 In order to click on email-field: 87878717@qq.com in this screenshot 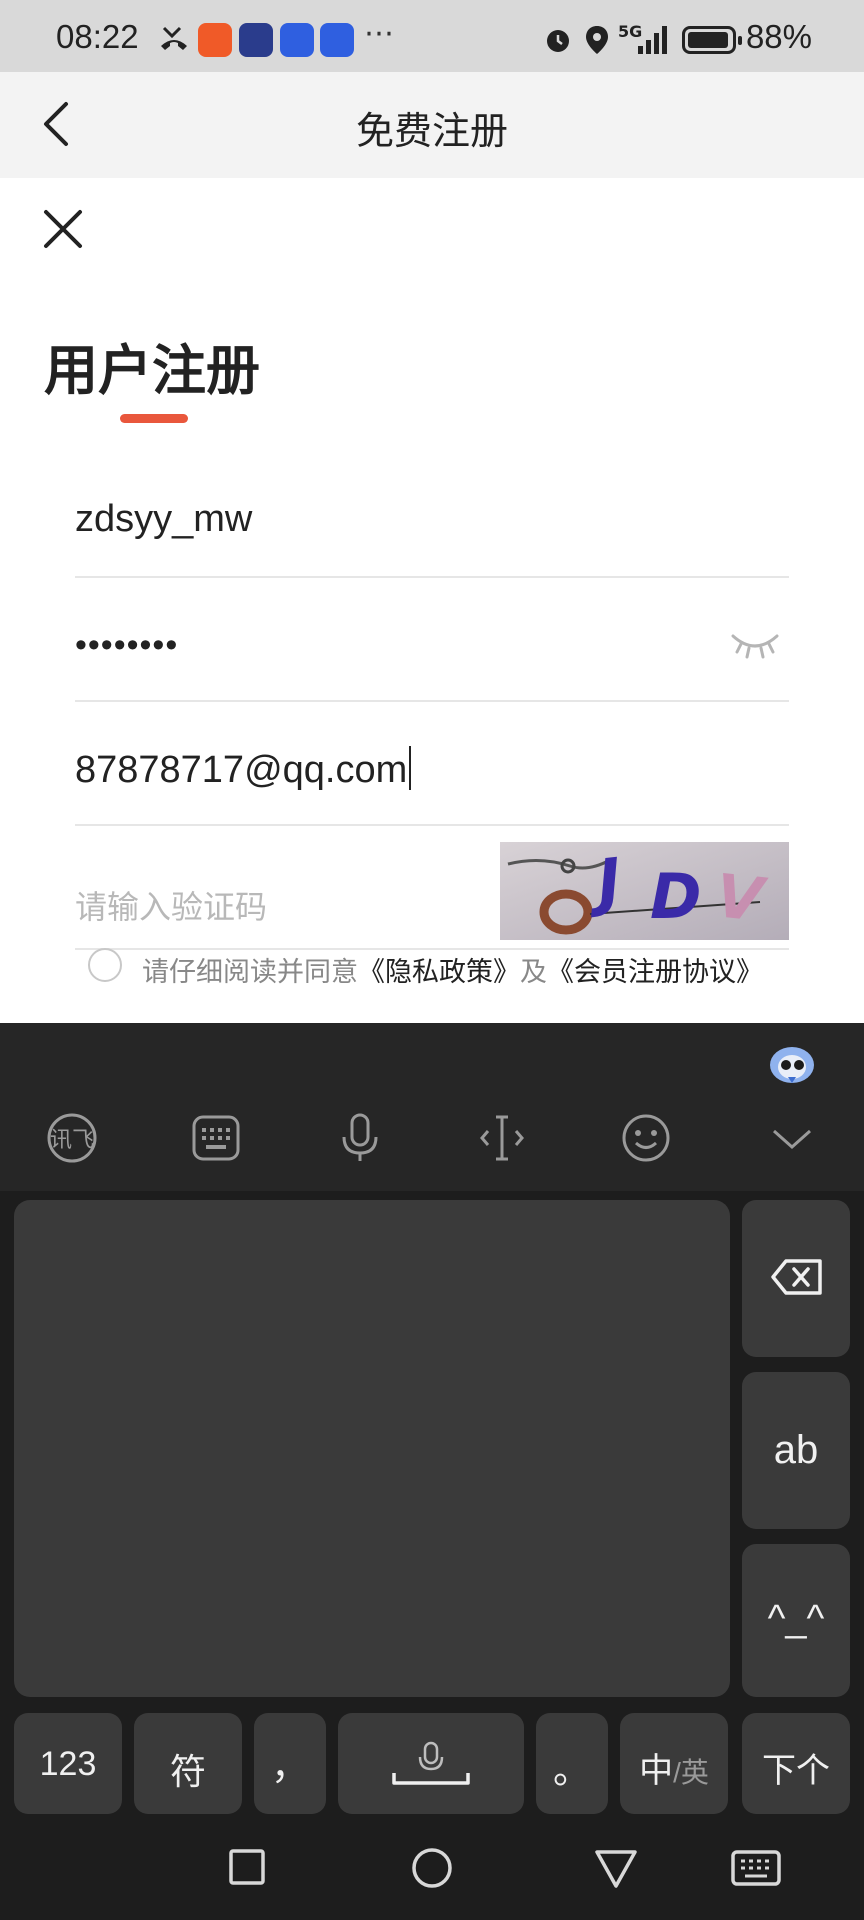, I will do `click(432, 764)`.